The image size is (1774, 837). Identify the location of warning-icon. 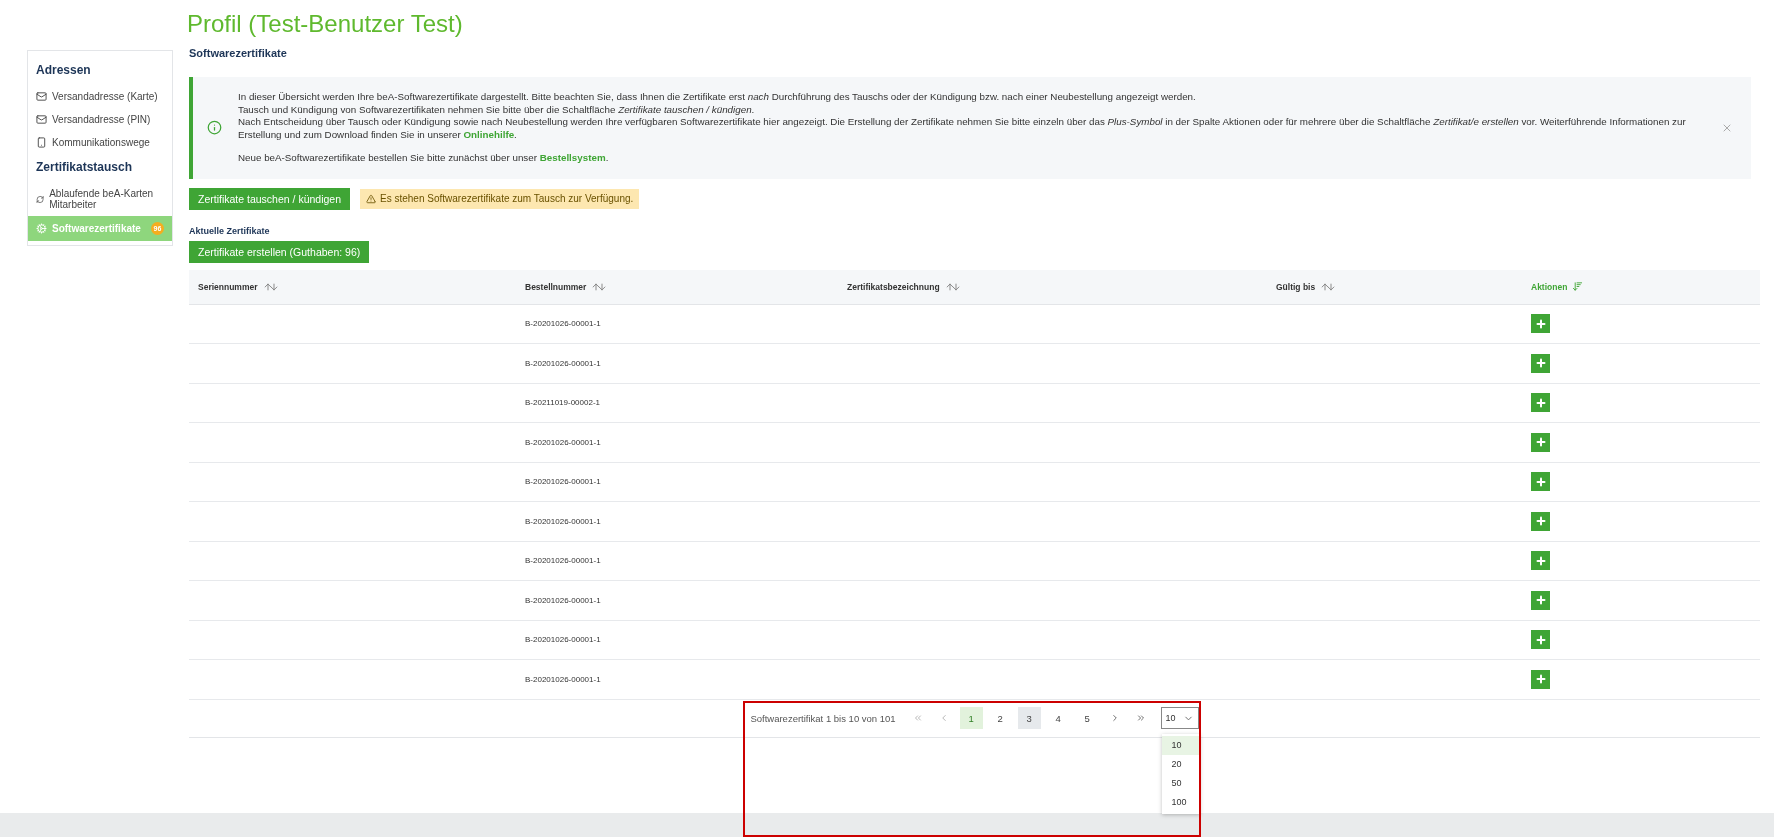
(371, 198).